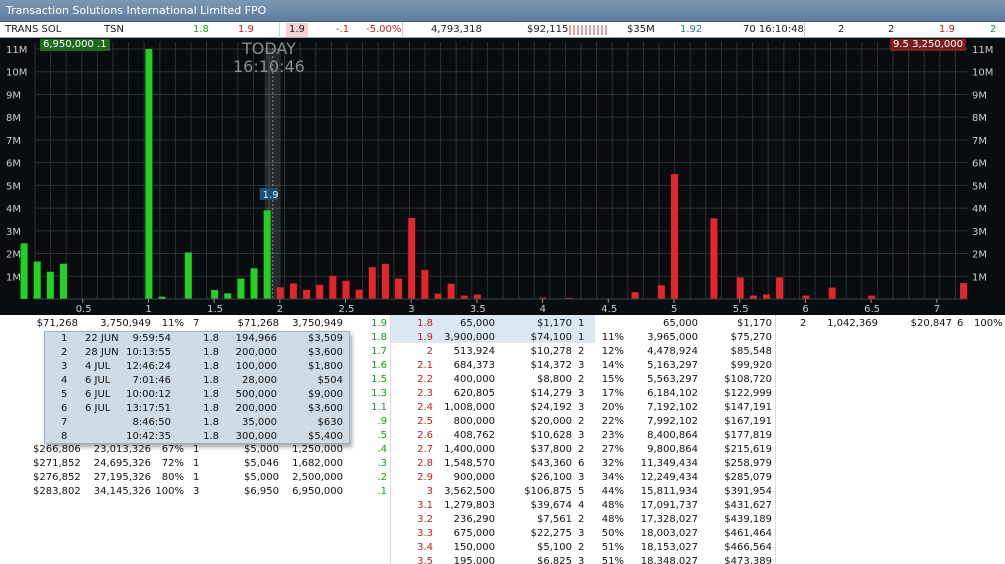  I want to click on trade-value: $1,800, so click(325, 366).